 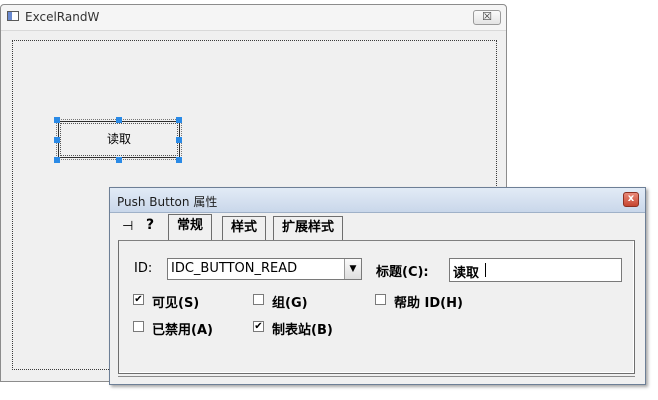 What do you see at coordinates (150, 225) in the screenshot?
I see `help-icon: ?` at bounding box center [150, 225].